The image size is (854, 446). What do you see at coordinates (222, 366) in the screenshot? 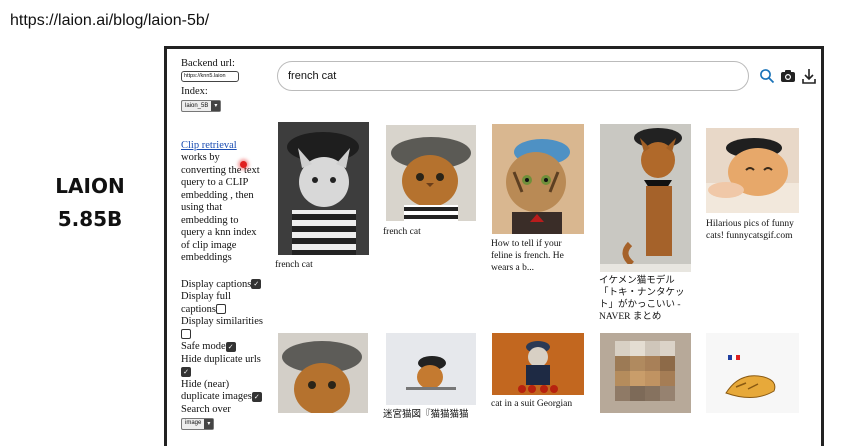
I see `option-hide-duplicate-urls: Hide duplicate urls ✓` at bounding box center [222, 366].